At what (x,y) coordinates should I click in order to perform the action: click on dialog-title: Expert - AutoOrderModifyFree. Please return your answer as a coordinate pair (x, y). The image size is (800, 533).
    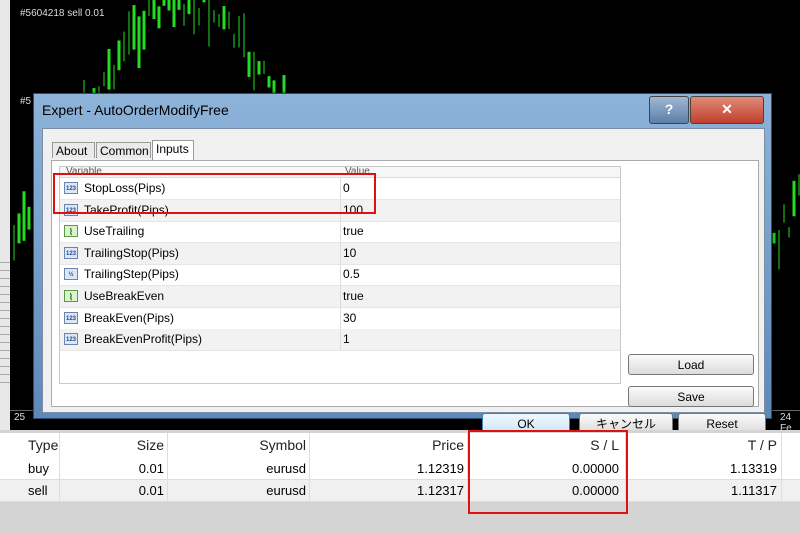
    Looking at the image, I should click on (135, 110).